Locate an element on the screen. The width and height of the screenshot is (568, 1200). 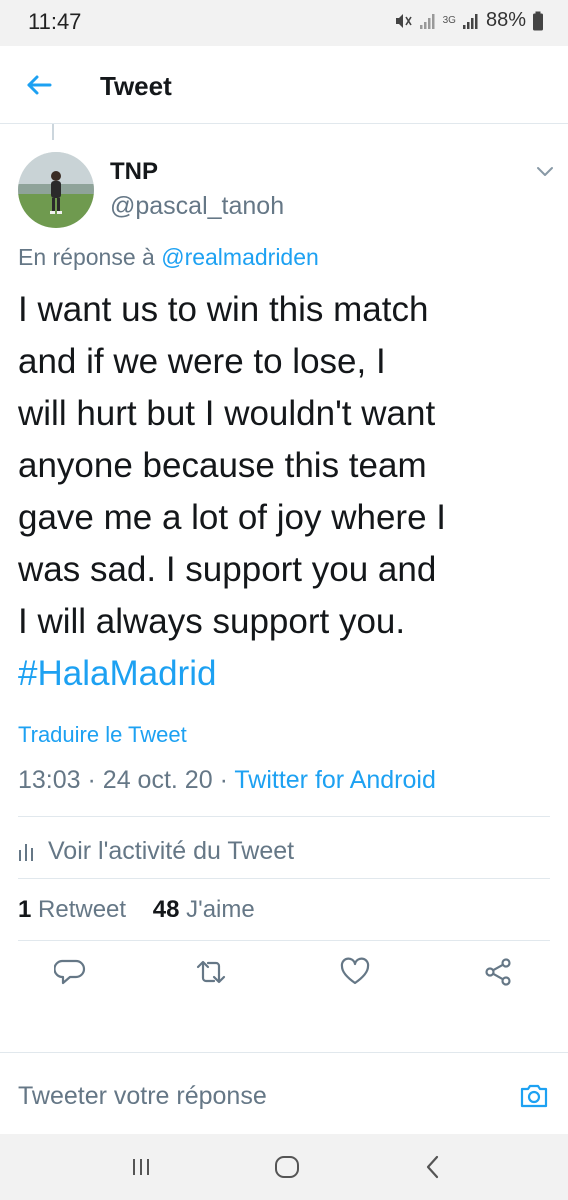
chevron-down-icon is located at coordinates (545, 171).